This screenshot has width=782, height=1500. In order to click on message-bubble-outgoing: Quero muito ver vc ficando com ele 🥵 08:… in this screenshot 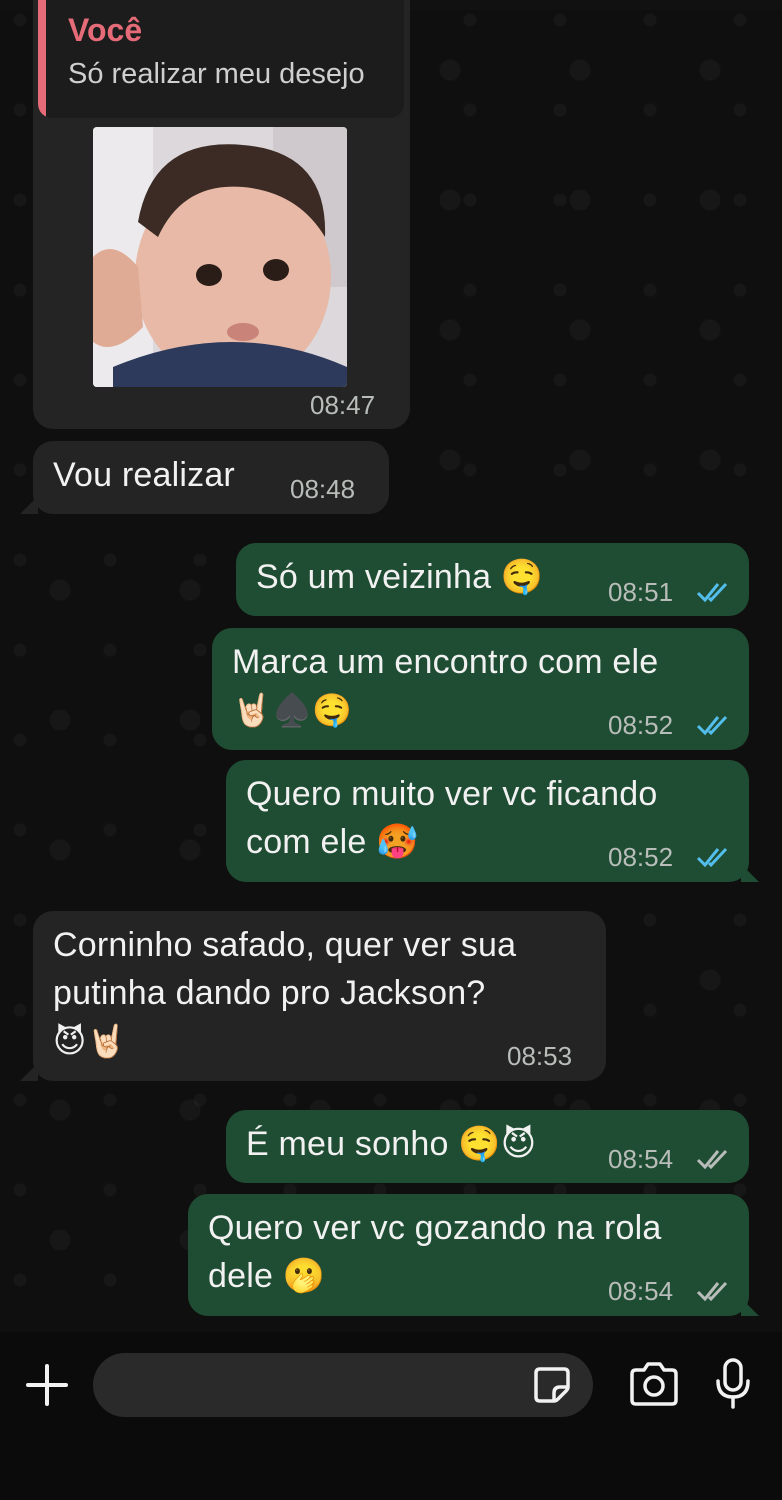, I will do `click(487, 821)`.